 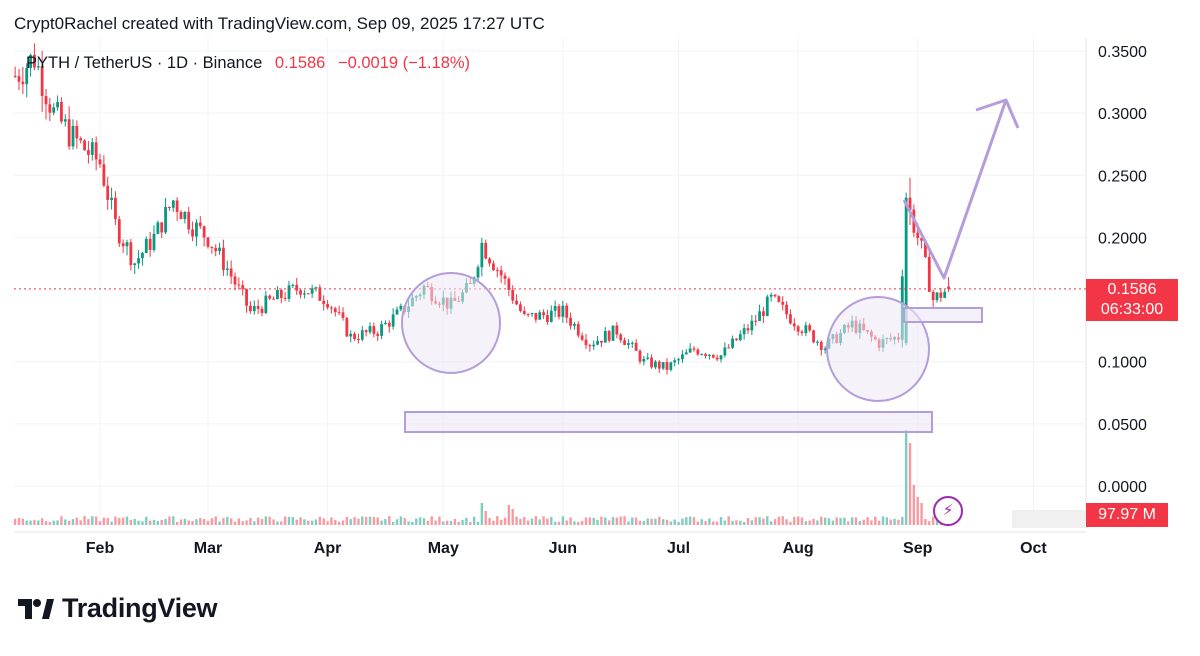 What do you see at coordinates (948, 511) in the screenshot?
I see `lightning-icon: ⚡` at bounding box center [948, 511].